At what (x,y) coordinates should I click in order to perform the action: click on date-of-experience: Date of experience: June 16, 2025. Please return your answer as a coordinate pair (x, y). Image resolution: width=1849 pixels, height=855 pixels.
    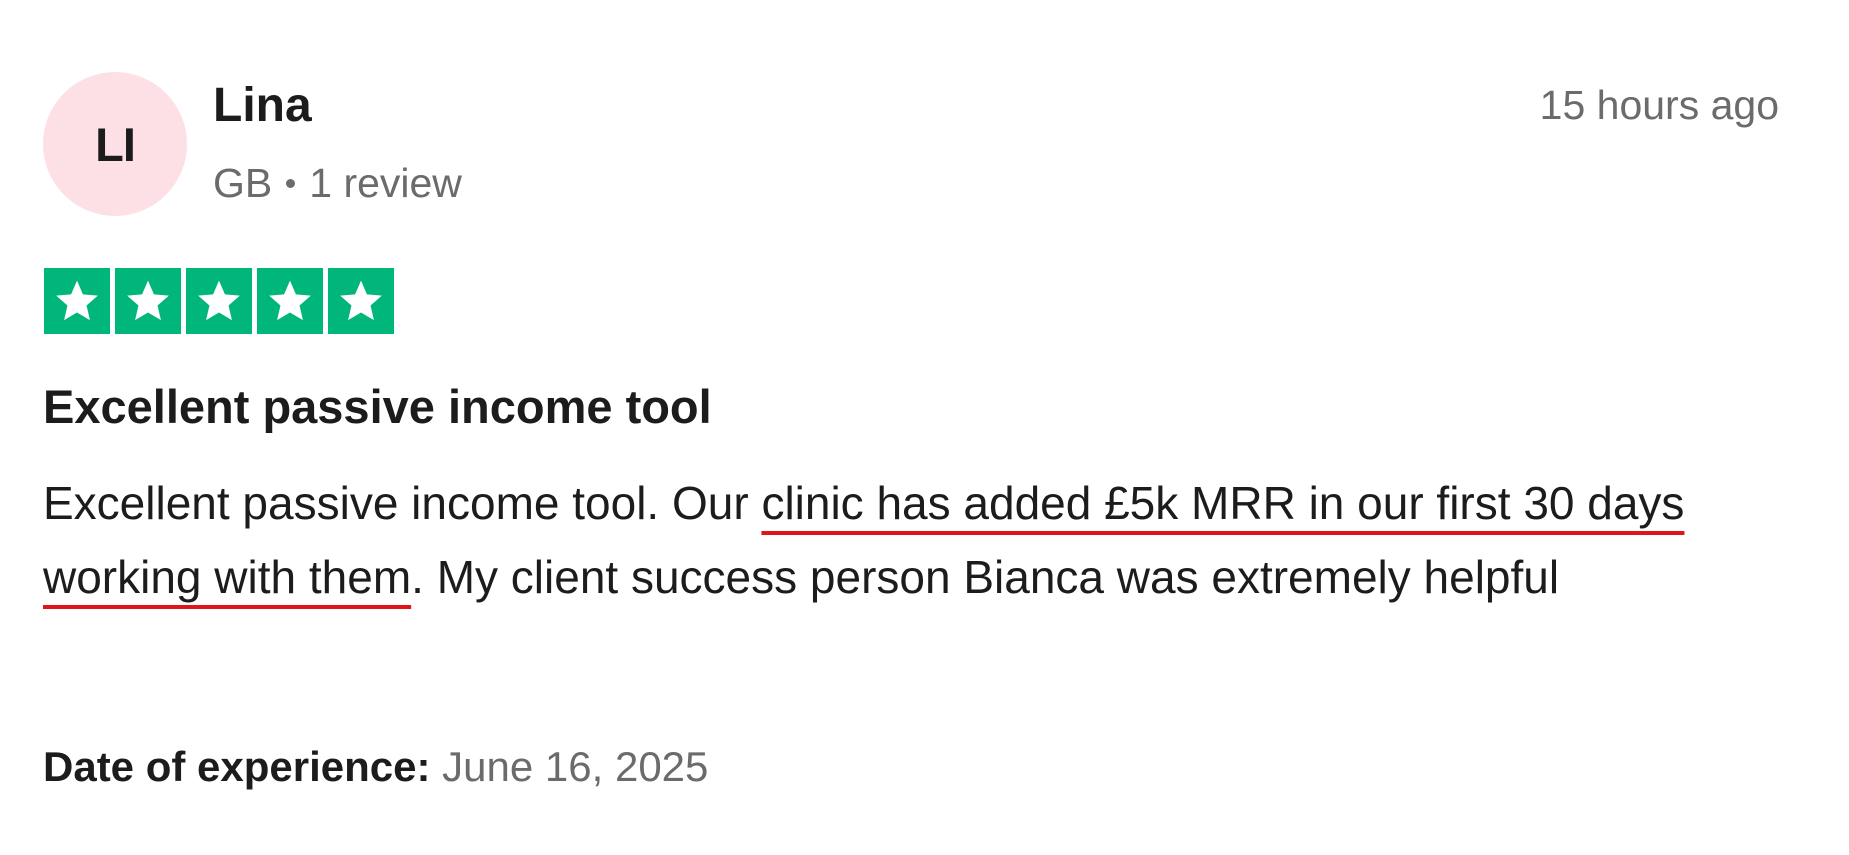
    Looking at the image, I should click on (375, 767).